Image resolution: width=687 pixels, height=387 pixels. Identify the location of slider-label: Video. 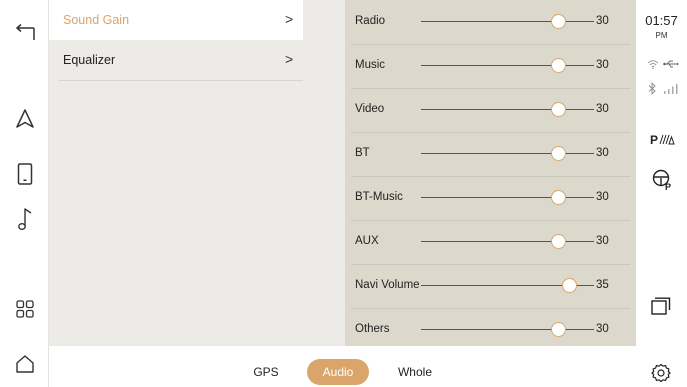
(370, 109).